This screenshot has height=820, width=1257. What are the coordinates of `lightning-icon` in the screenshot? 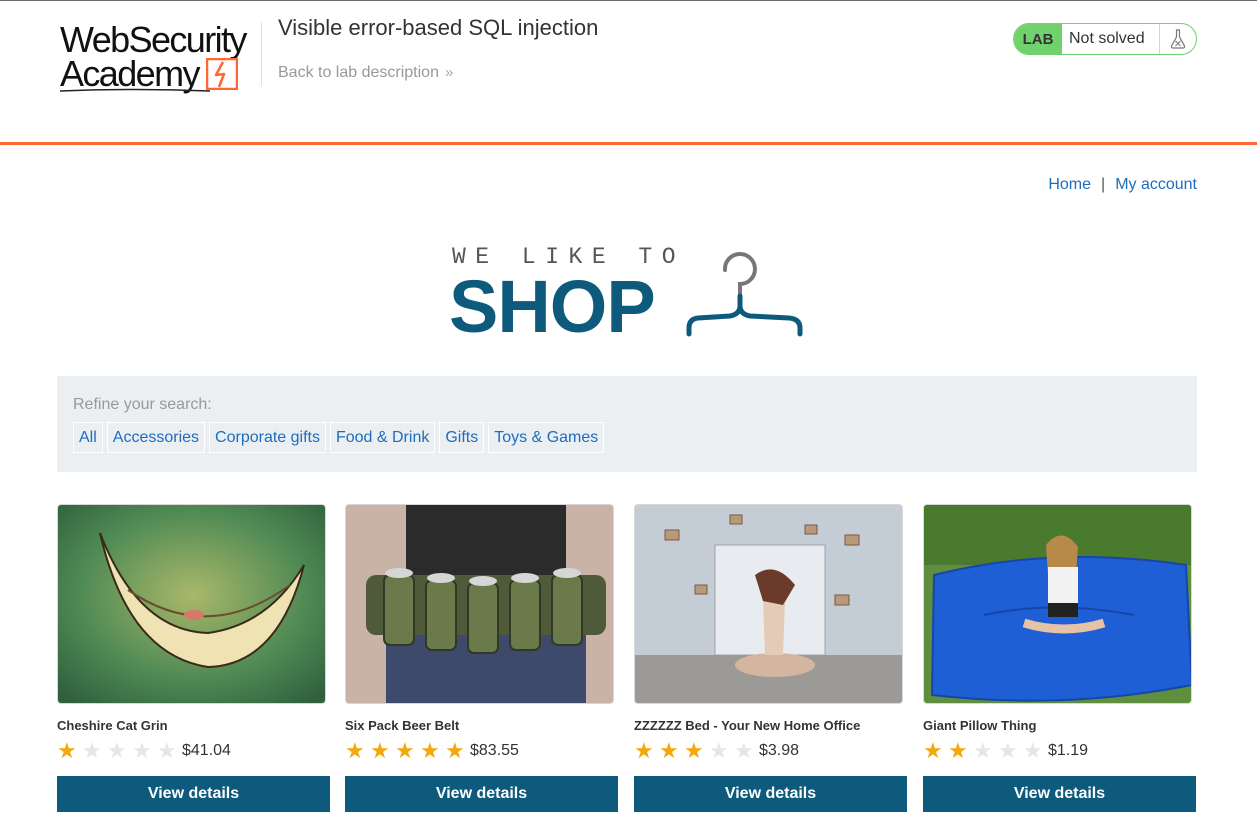 It's located at (222, 74).